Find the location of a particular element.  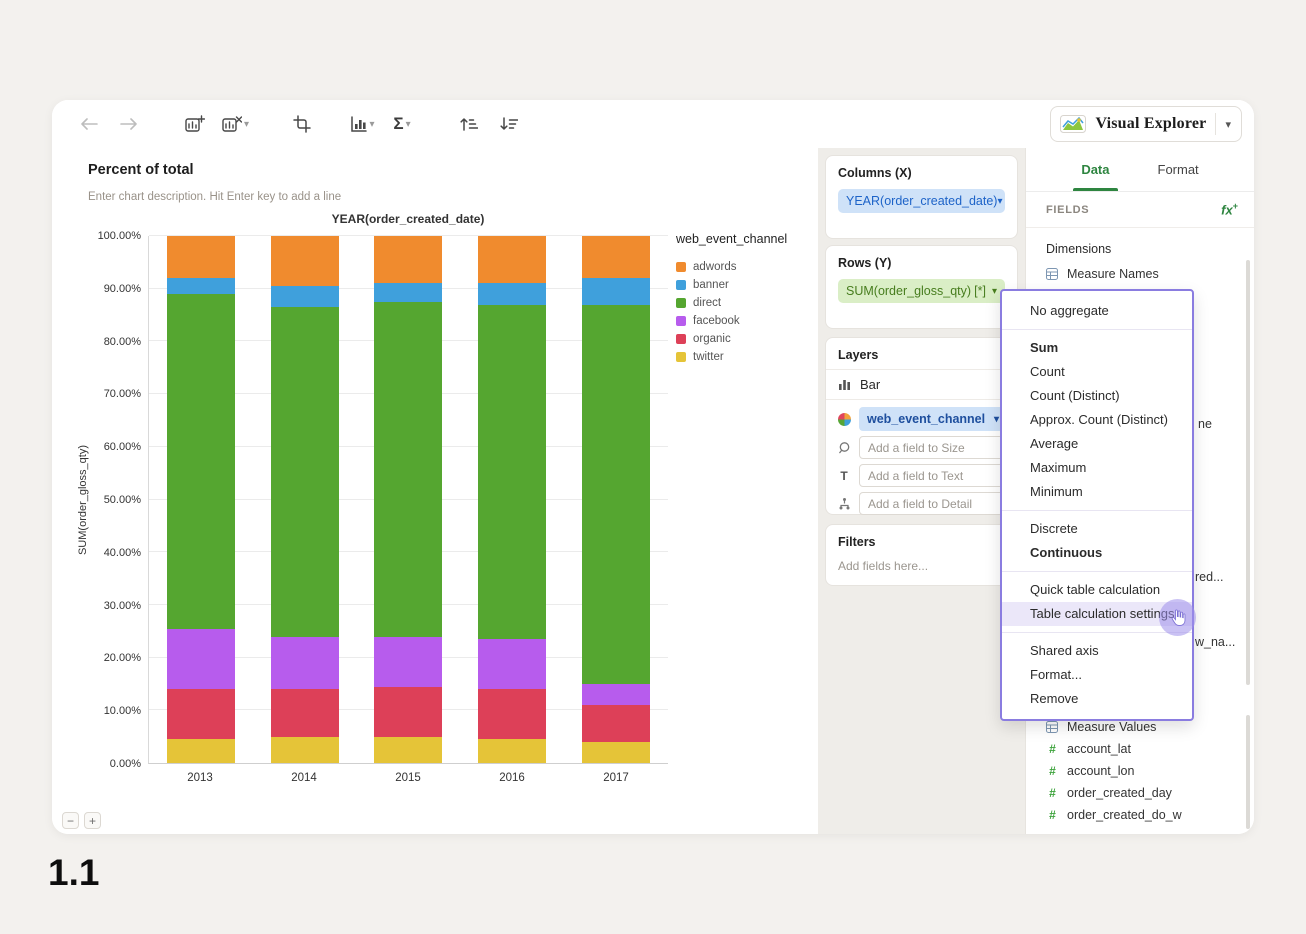

redo-button is located at coordinates (129, 124).